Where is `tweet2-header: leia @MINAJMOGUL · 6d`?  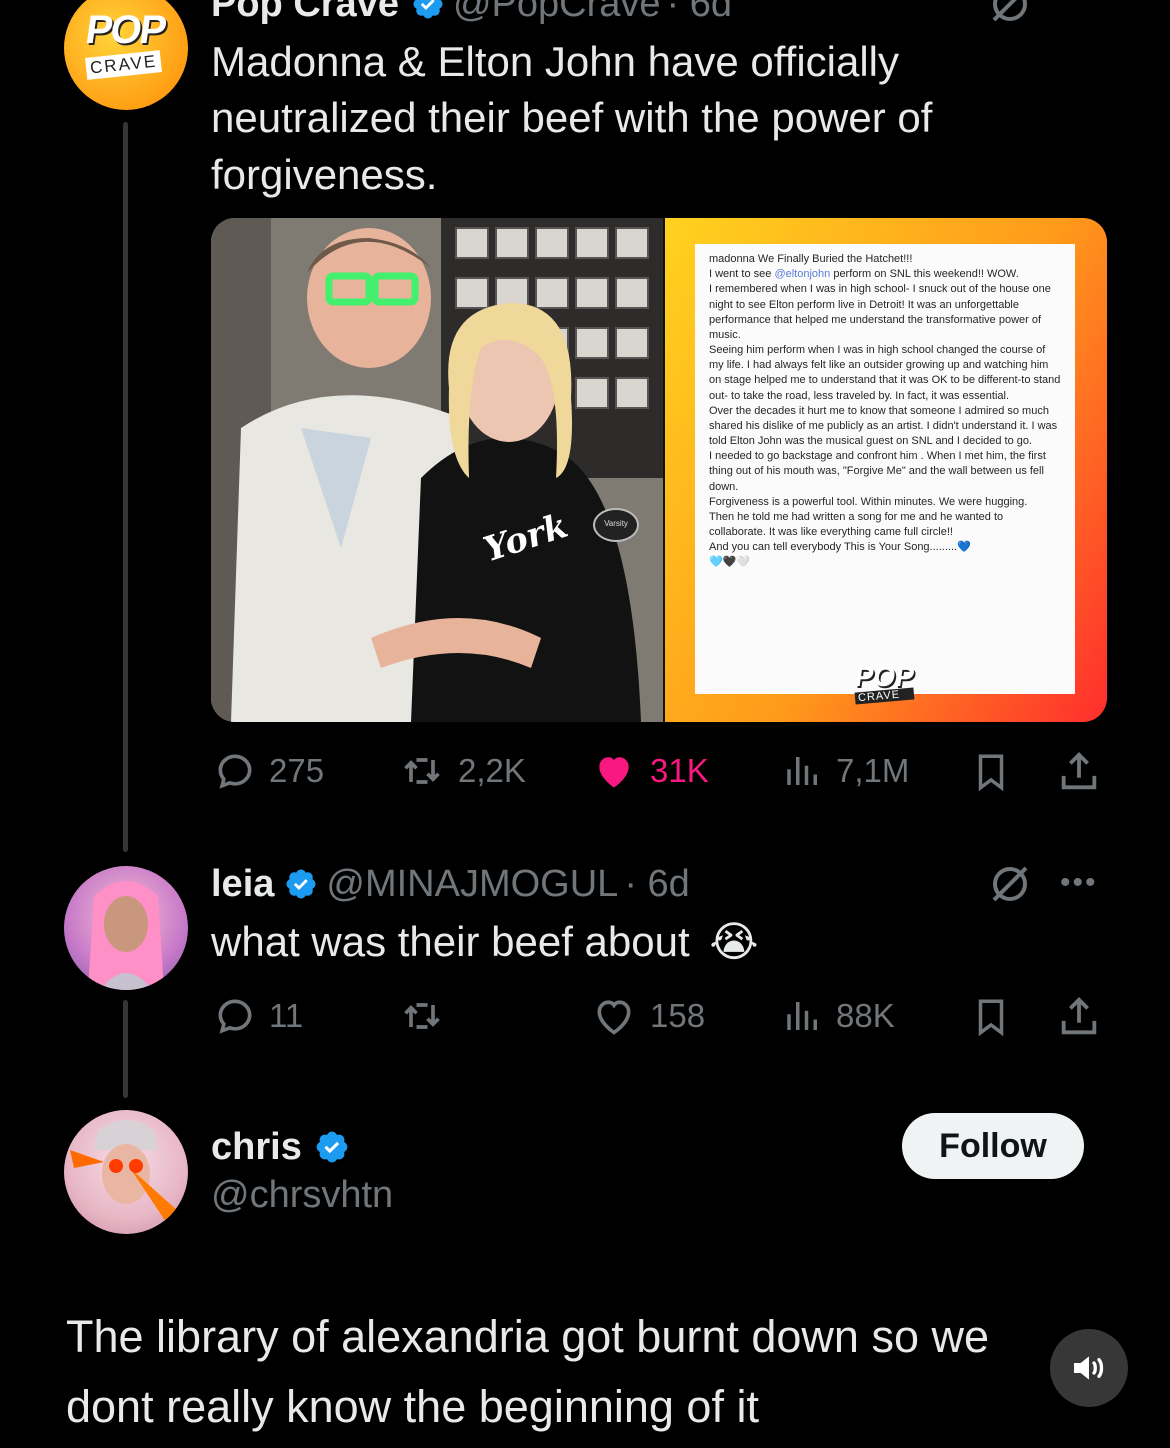
tweet2-header: leia @MINAJMOGUL · 6d is located at coordinates (450, 884).